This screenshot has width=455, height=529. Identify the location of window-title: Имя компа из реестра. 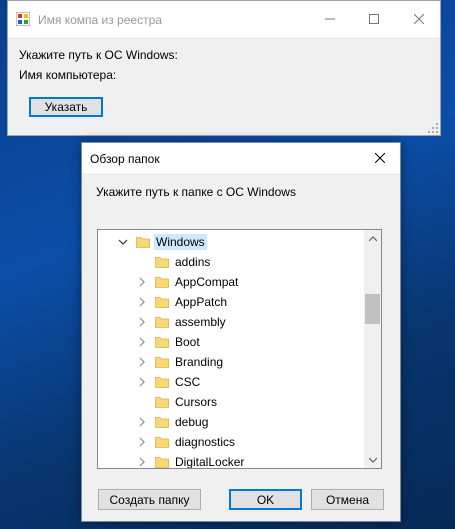
(100, 20).